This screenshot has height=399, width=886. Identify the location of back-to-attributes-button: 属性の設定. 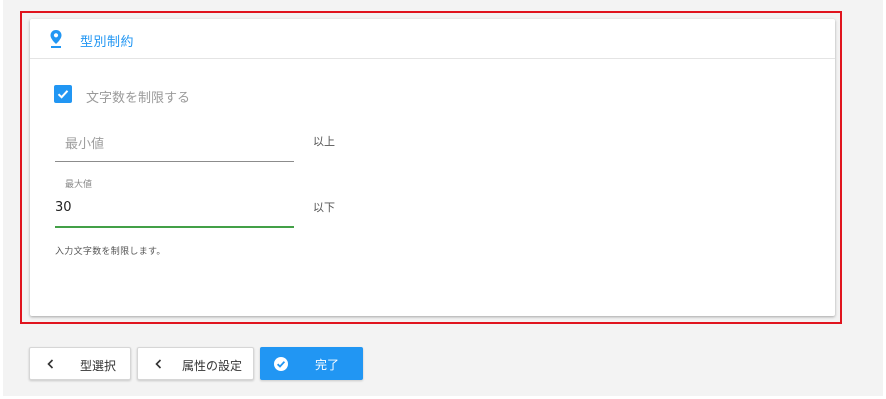
(195, 363).